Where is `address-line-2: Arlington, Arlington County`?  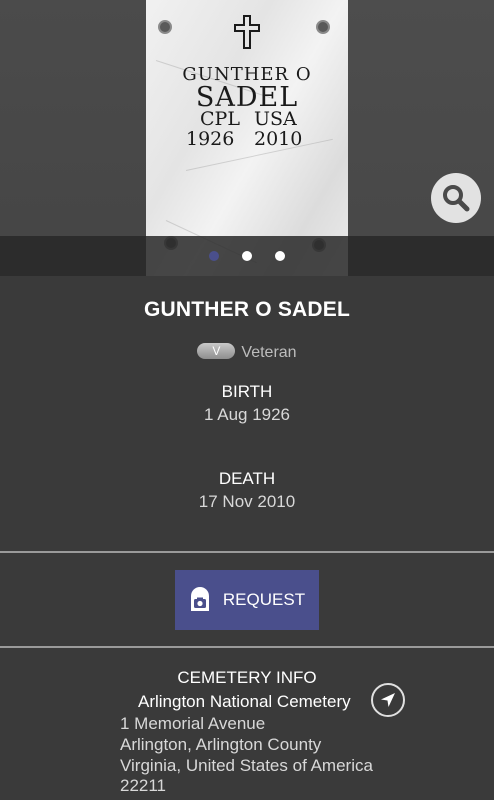
address-line-2: Arlington, Arlington County is located at coordinates (221, 744).